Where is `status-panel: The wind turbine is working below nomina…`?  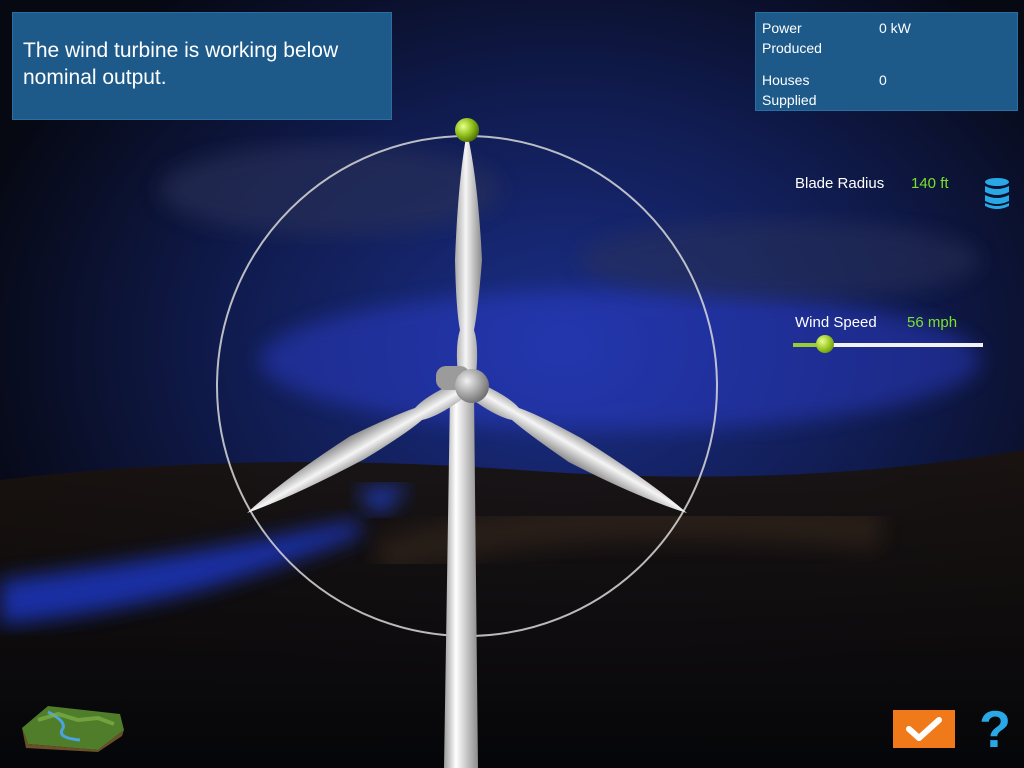 status-panel: The wind turbine is working below nomina… is located at coordinates (202, 66).